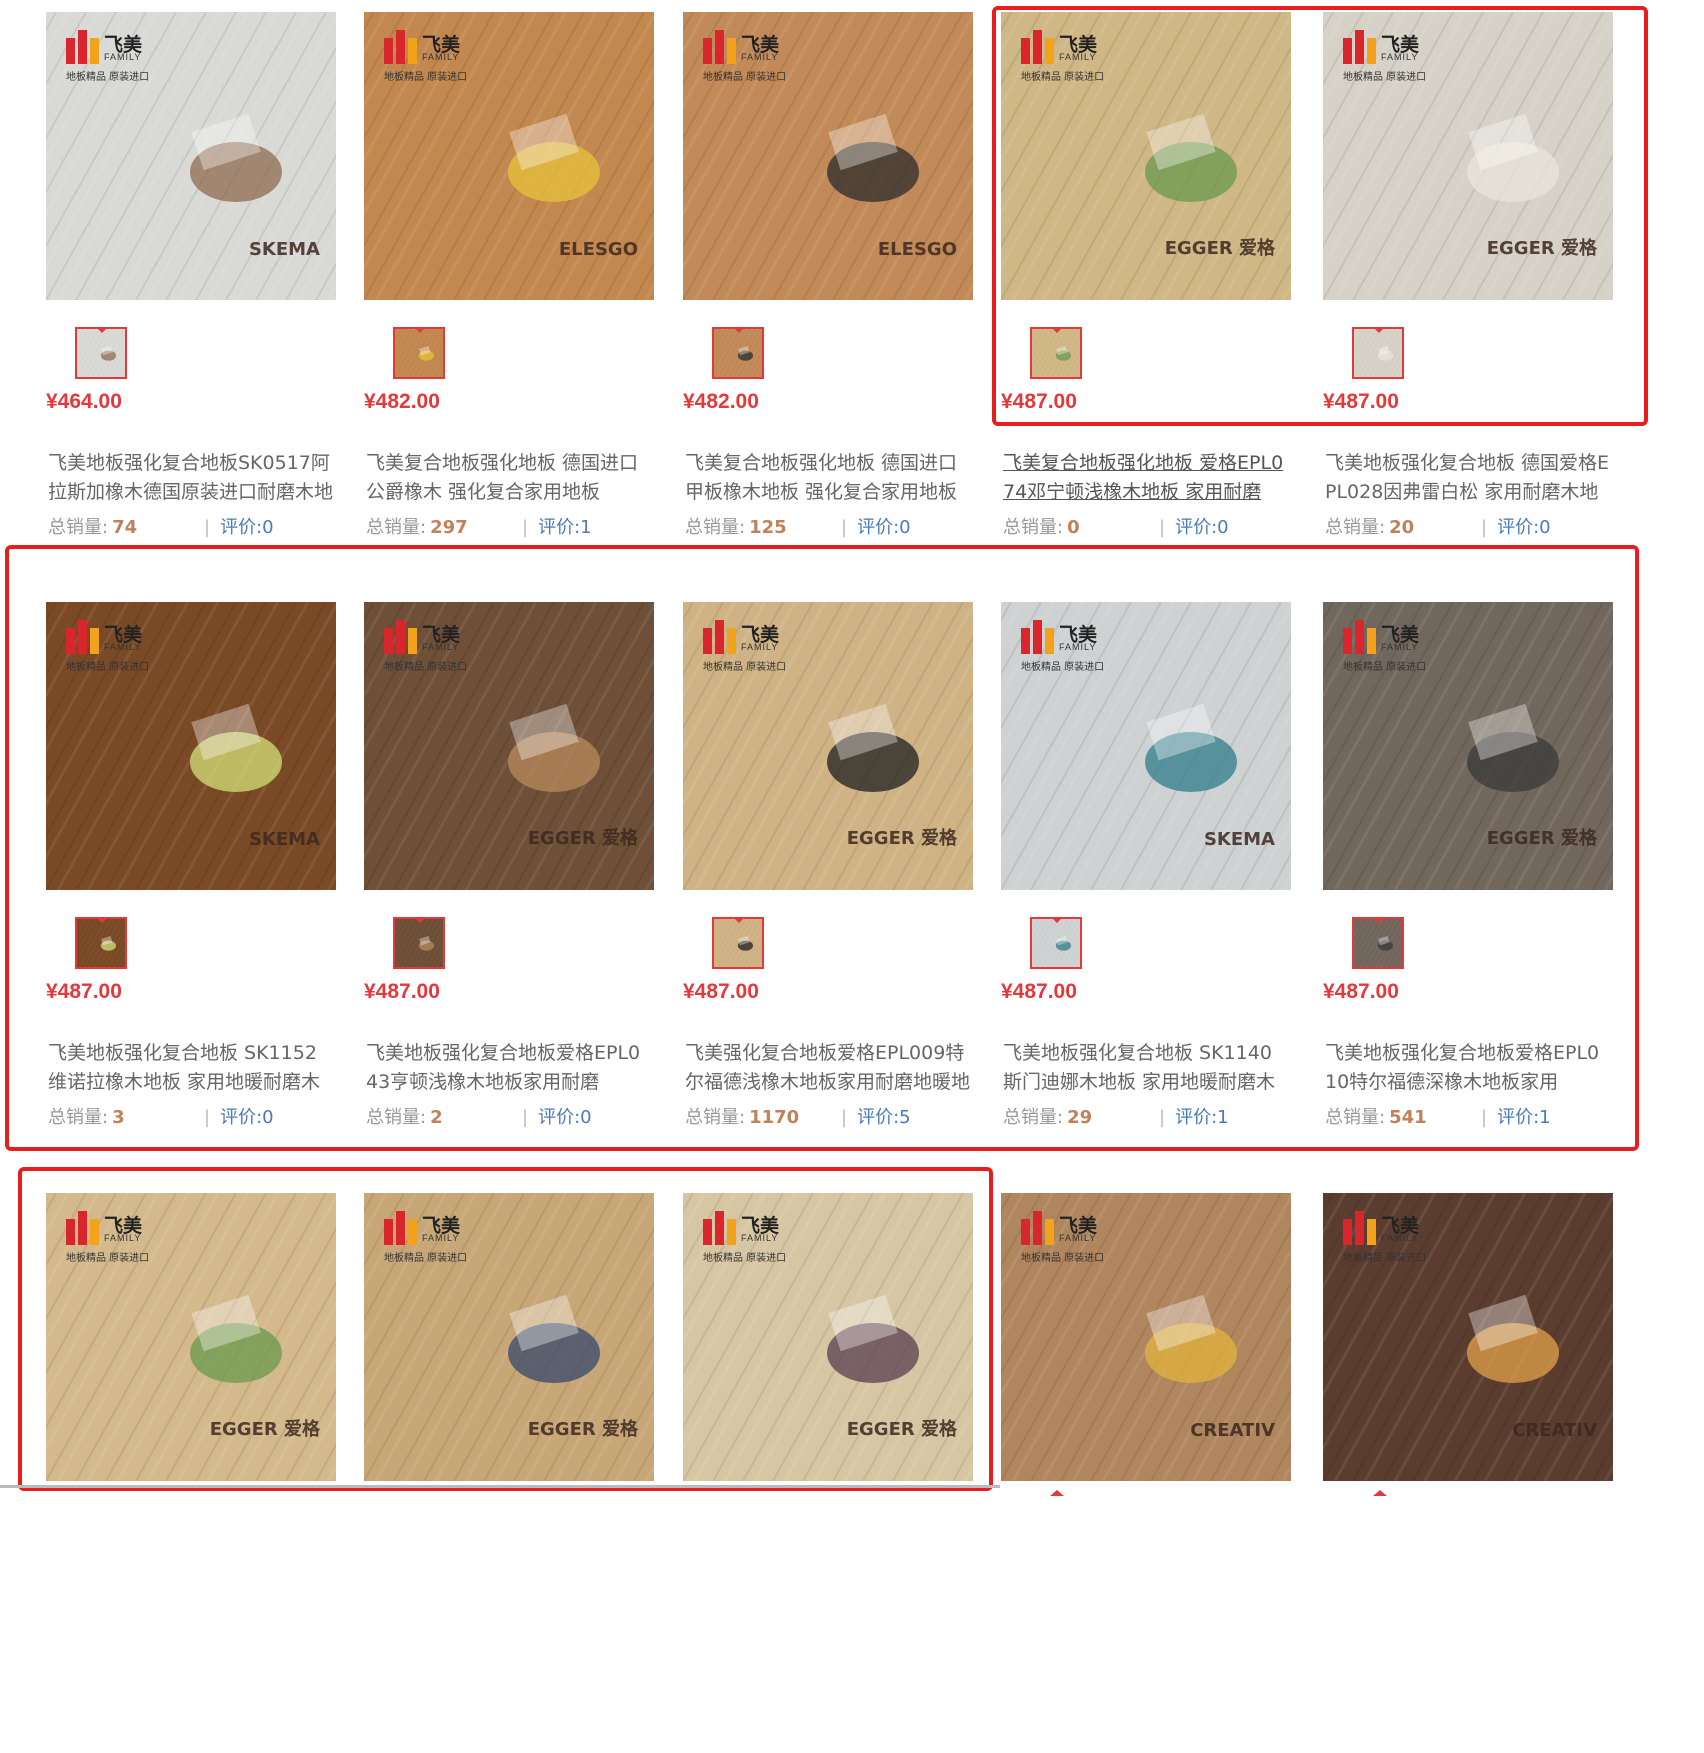 This screenshot has width=1704, height=1753. Describe the element at coordinates (828, 478) in the screenshot. I see `product-title-link: 飞美复合地板强化地板 德国进口甲板橡木地板 强化复合家用地板` at that location.